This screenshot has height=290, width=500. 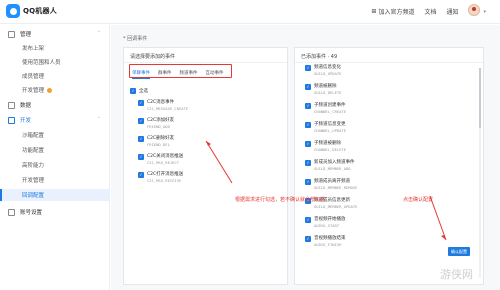 I want to click on sidebar-group-label: 开发, so click(x=26, y=121).